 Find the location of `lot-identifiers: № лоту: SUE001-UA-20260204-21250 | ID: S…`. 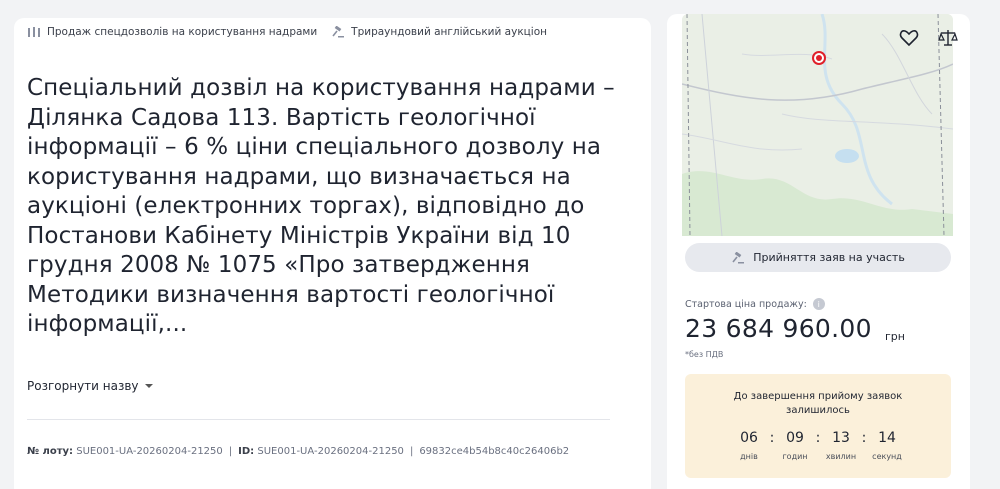

lot-identifiers: № лоту: SUE001-UA-20260204-21250 | ID: S… is located at coordinates (298, 451).